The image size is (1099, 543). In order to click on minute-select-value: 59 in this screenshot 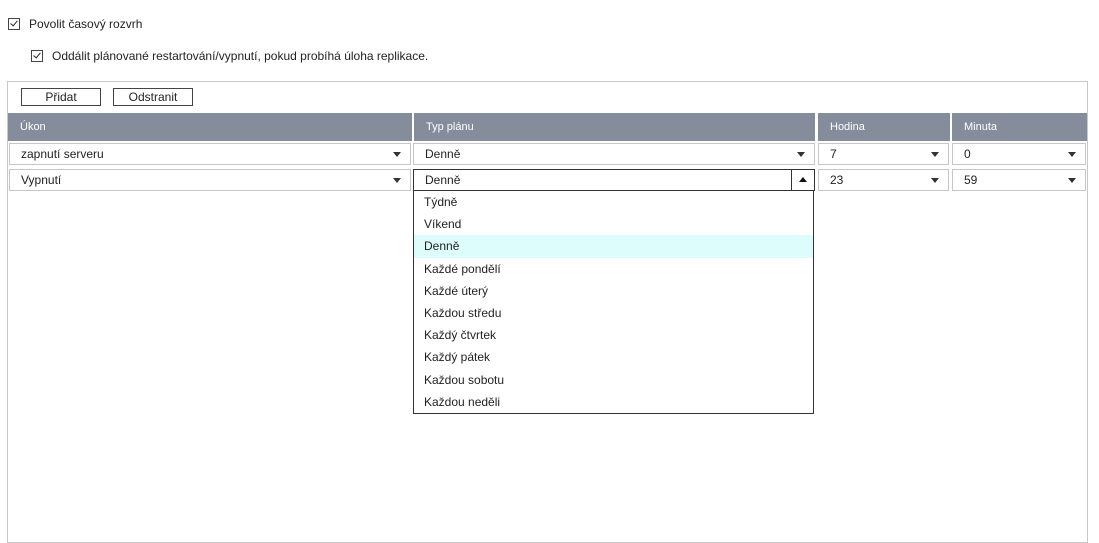, I will do `click(971, 180)`.